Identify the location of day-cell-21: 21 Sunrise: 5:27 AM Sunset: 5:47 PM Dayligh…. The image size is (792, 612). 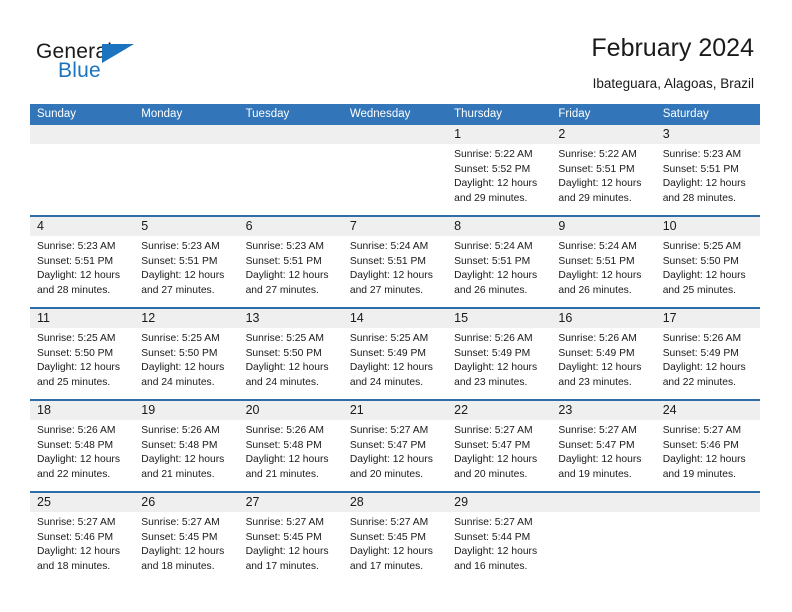
(395, 446).